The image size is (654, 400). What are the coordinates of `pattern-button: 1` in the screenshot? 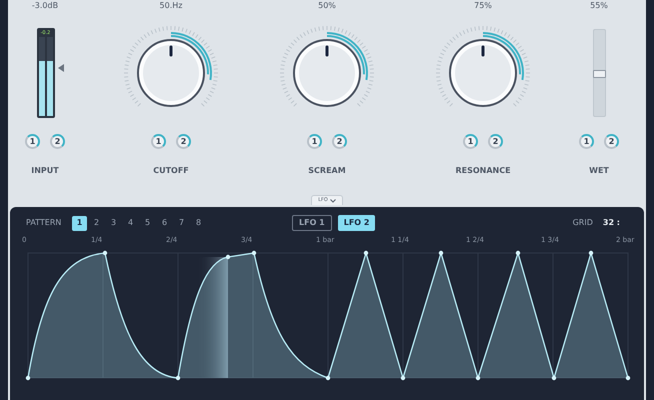 It's located at (79, 223).